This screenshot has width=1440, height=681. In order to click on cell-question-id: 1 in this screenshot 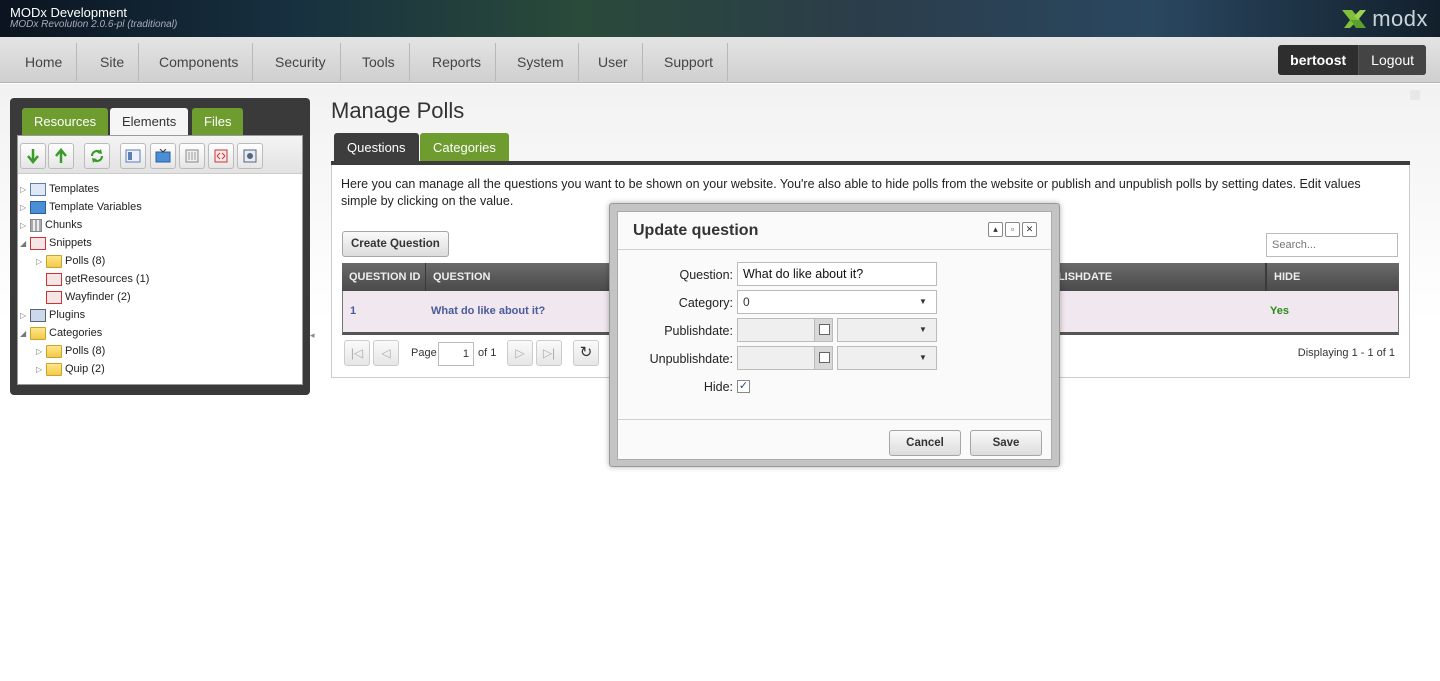, I will do `click(353, 311)`.